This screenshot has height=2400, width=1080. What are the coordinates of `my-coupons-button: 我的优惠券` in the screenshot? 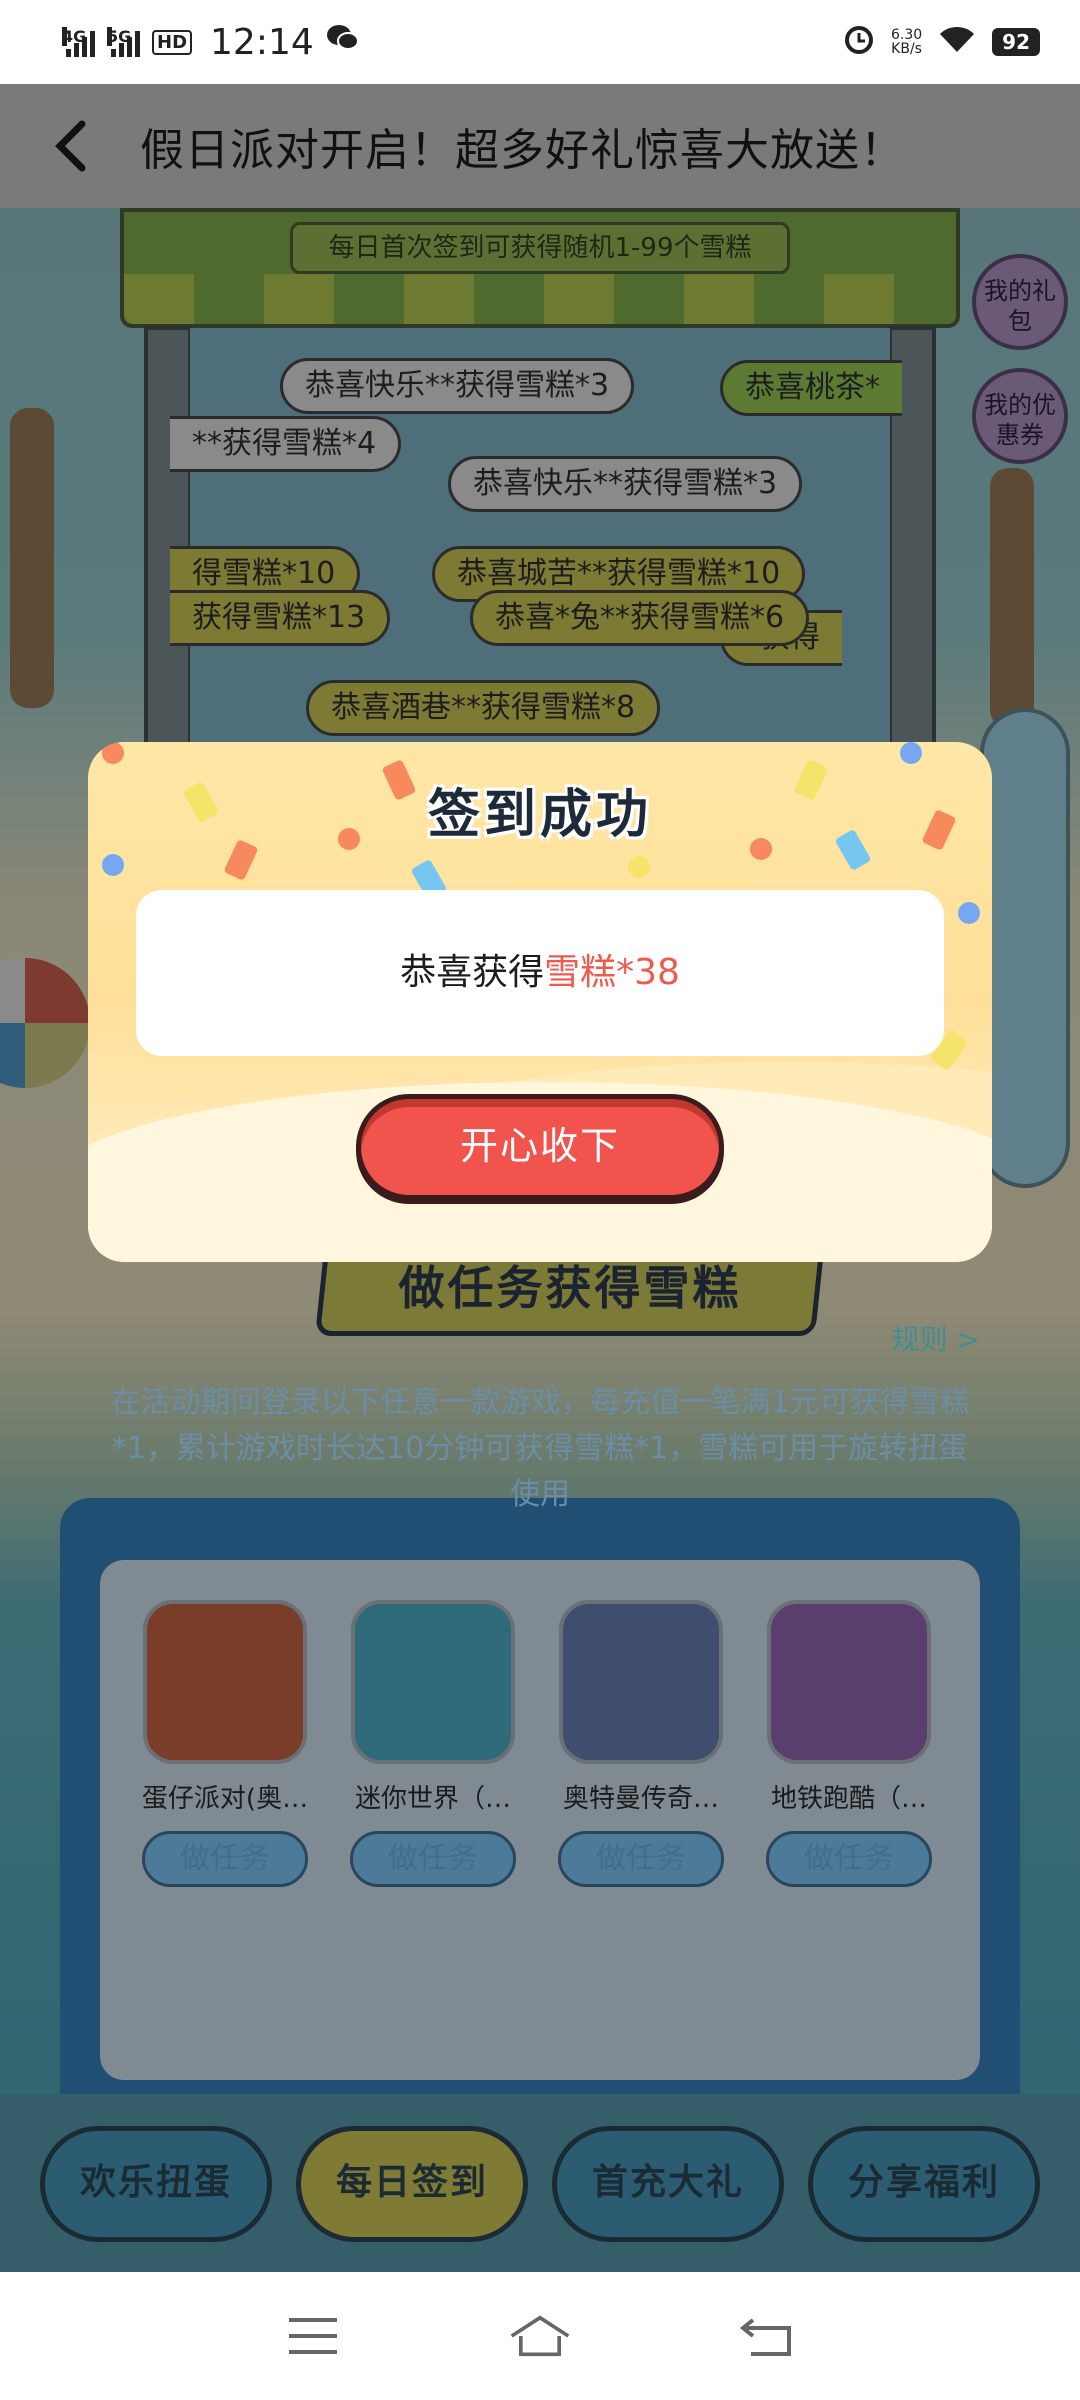 It's located at (1020, 416).